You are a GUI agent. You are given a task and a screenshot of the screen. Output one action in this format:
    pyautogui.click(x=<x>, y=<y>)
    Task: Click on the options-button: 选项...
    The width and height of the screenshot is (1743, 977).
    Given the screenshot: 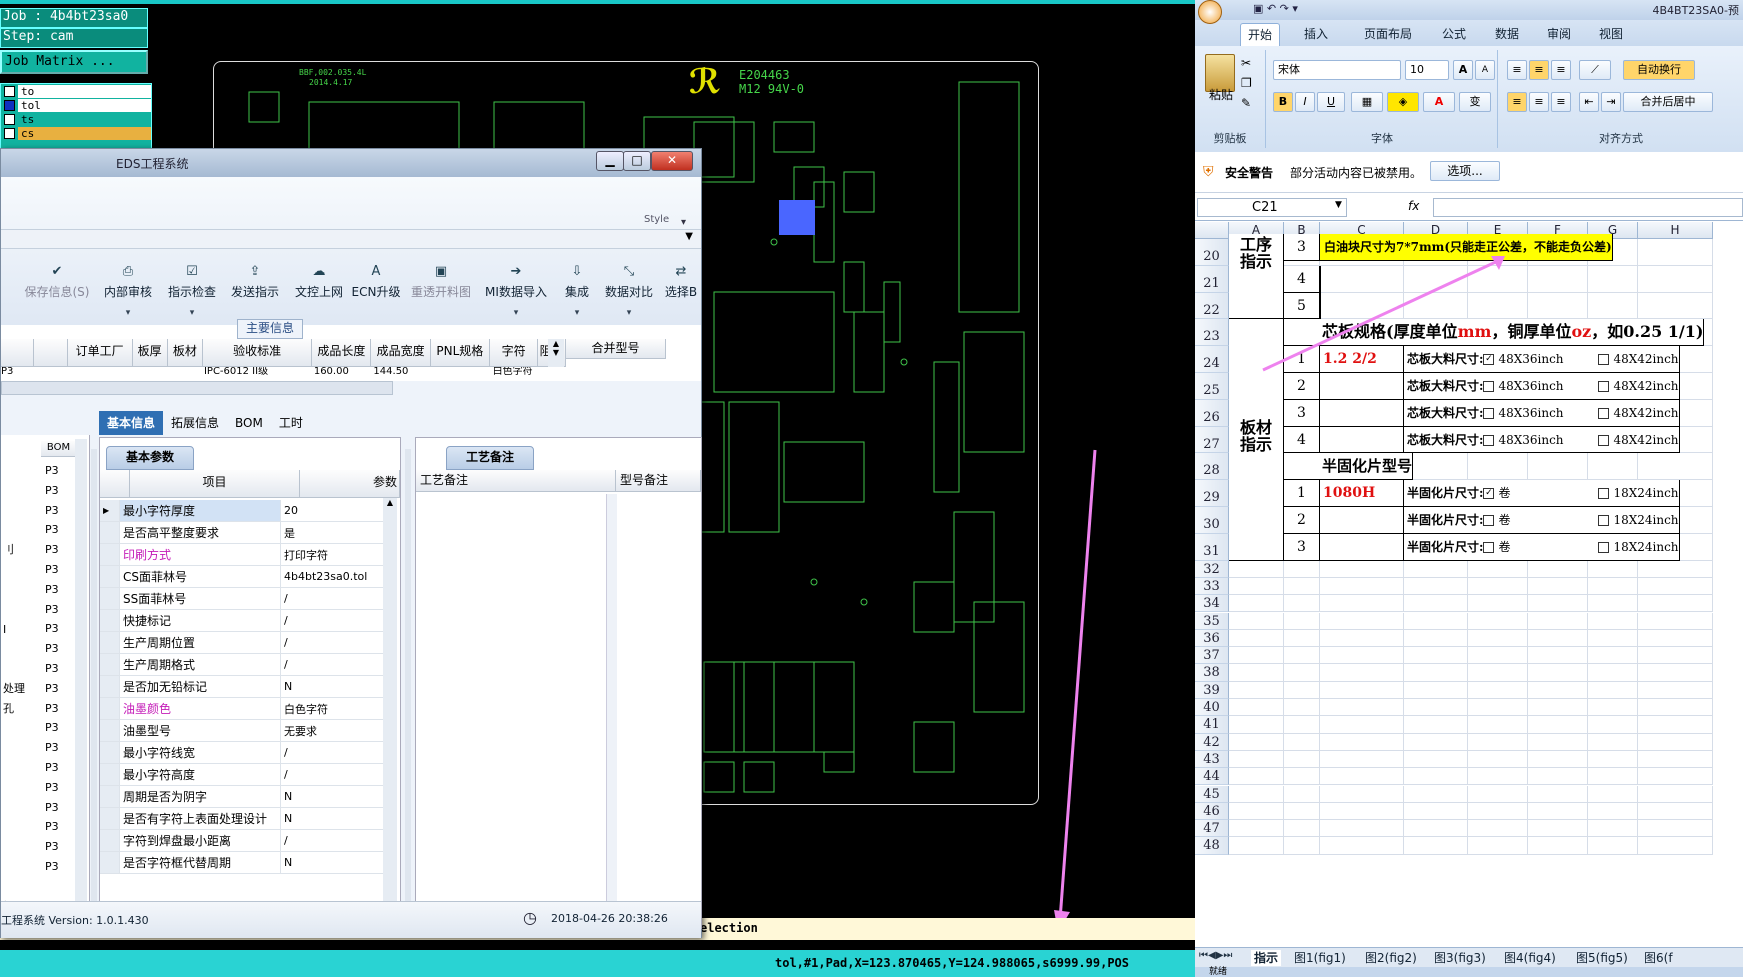 What is the action you would take?
    pyautogui.click(x=1465, y=171)
    